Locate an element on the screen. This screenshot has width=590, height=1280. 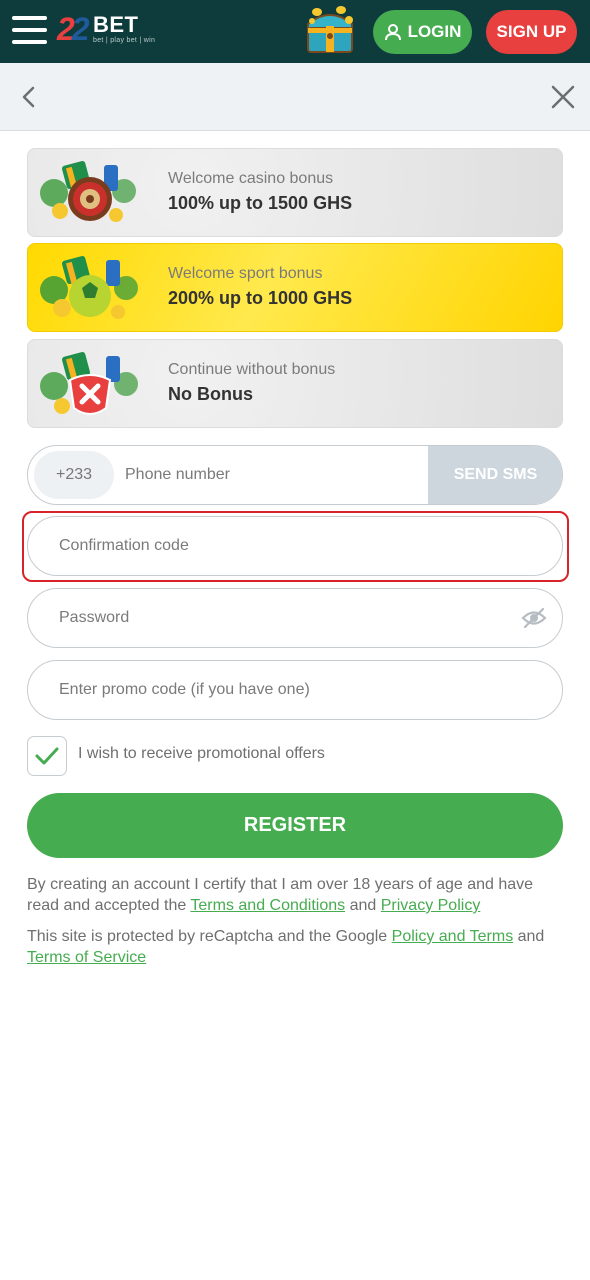
no-bonus-gift-icon is located at coordinates (89, 383).